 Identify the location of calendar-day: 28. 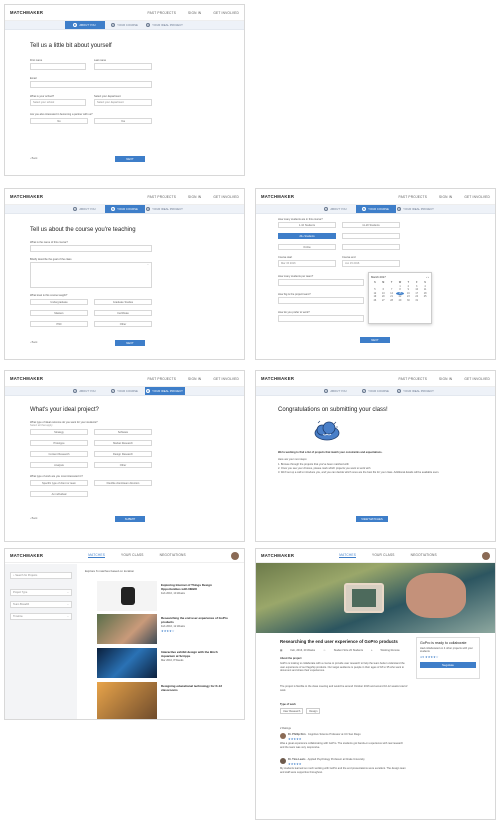
(392, 300).